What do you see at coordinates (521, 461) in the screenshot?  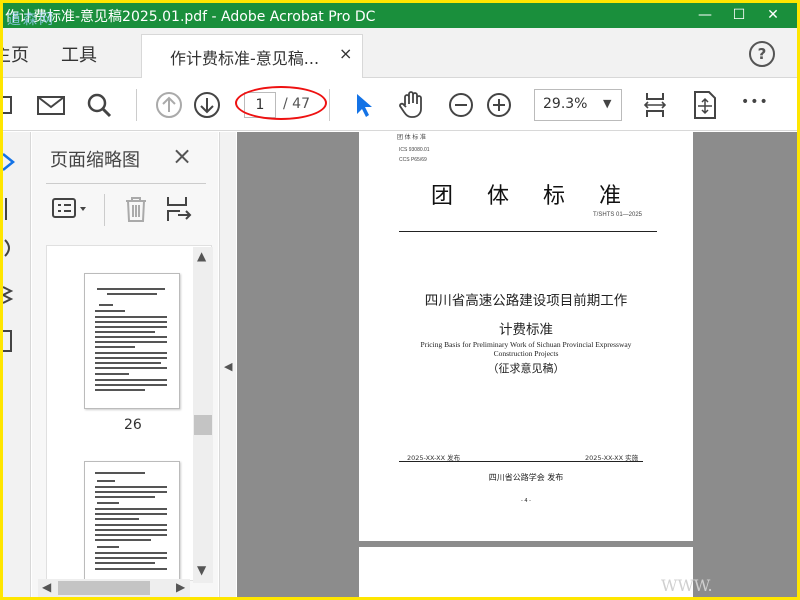 I see `footer-rule` at bounding box center [521, 461].